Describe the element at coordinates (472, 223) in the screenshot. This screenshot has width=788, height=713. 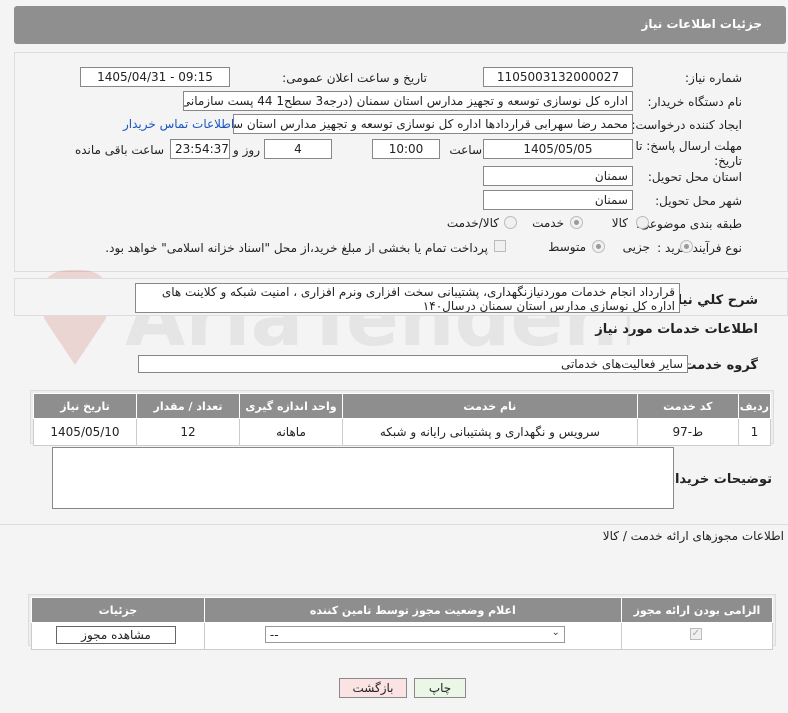
I see `category-option-goods-service: کالا/خدمت` at that location.